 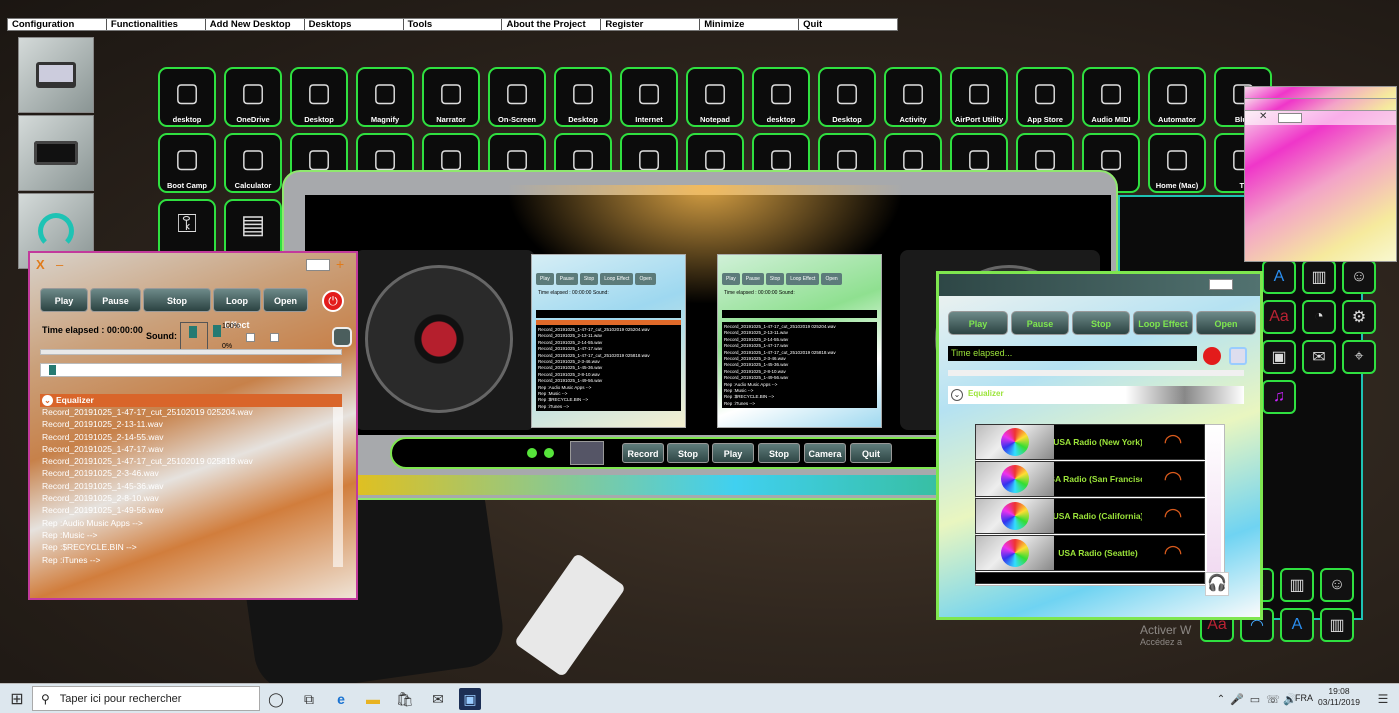 I want to click on dropdown, so click(x=1290, y=118).